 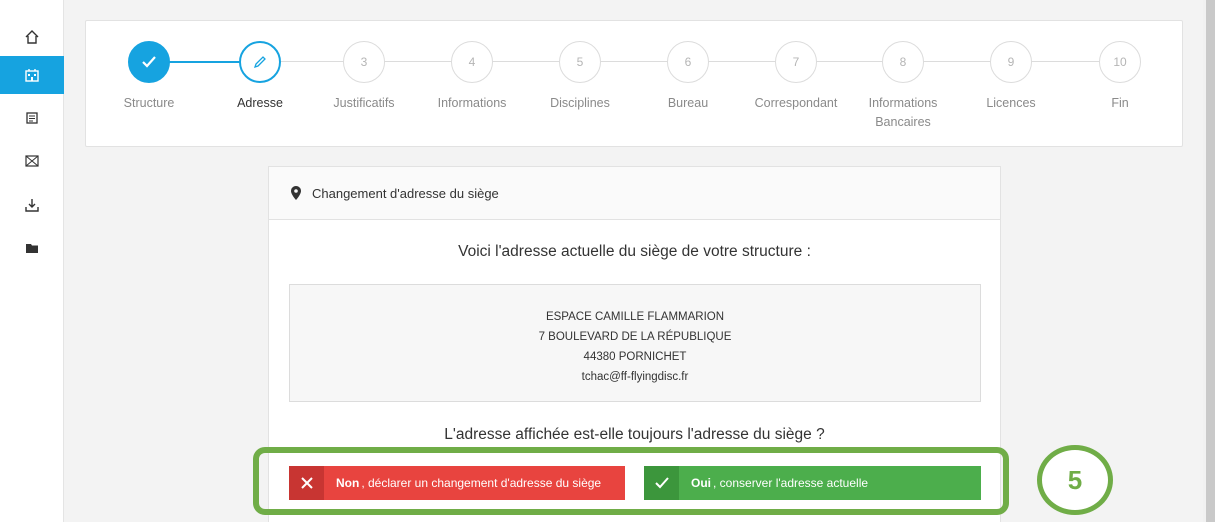 What do you see at coordinates (1120, 62) in the screenshot?
I see `step-number: 10` at bounding box center [1120, 62].